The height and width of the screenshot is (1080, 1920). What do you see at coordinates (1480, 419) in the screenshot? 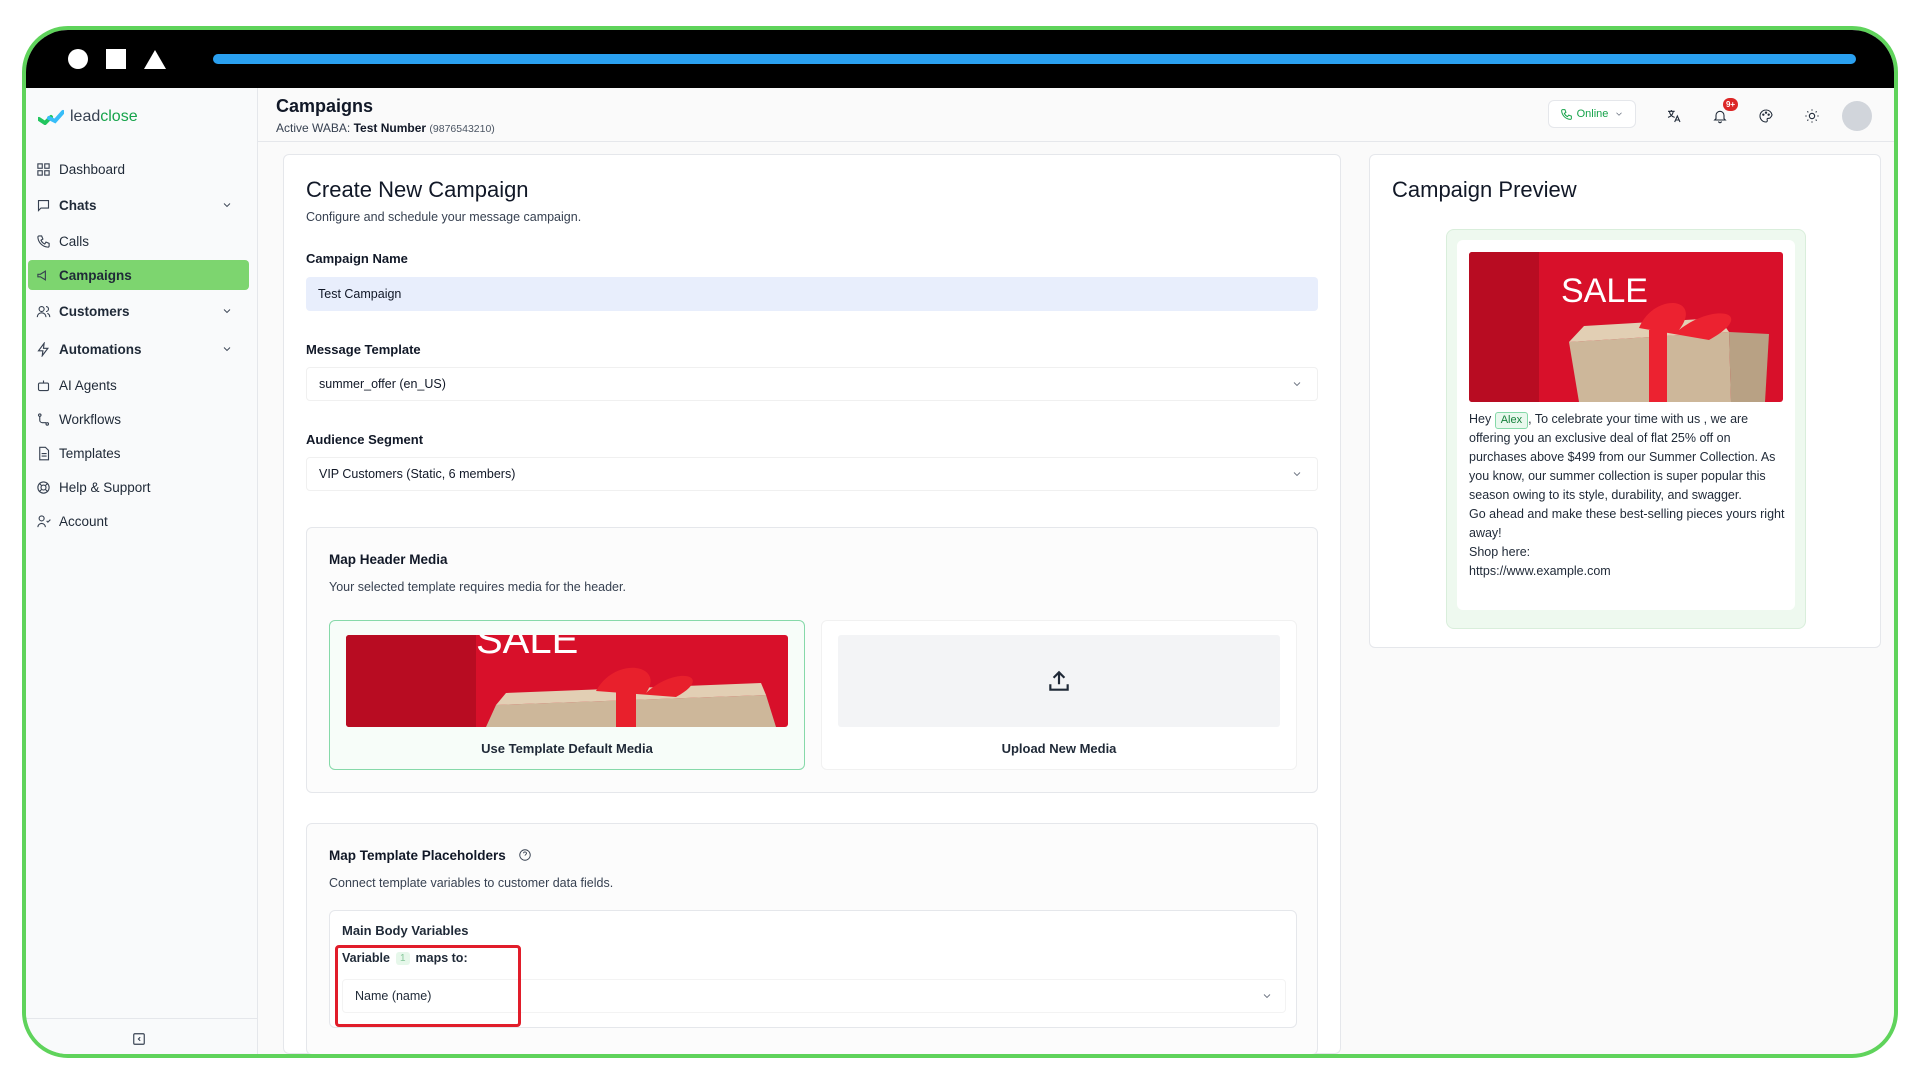
I see `greeting: Hey` at bounding box center [1480, 419].